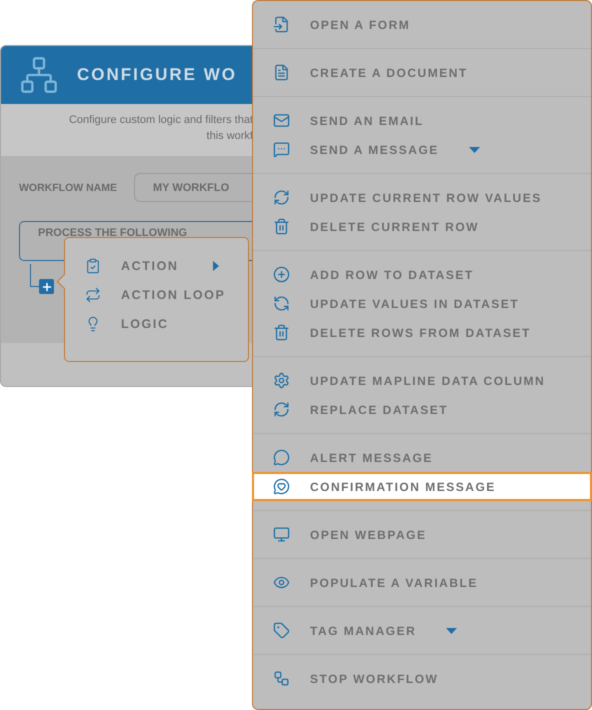  I want to click on menu-item: TAG MANAGER, so click(422, 630).